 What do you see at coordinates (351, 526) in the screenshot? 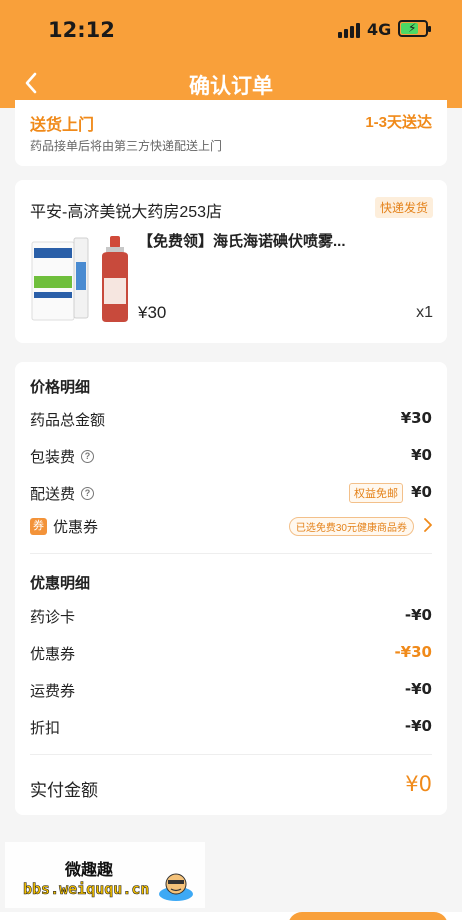
I see `selected-coupon-chip: 已选免费30元健康商品券` at bounding box center [351, 526].